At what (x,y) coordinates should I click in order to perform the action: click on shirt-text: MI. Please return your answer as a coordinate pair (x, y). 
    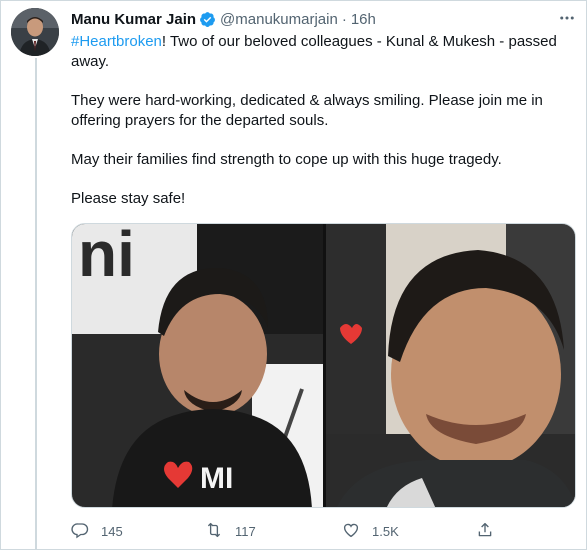
    Looking at the image, I should click on (216, 478).